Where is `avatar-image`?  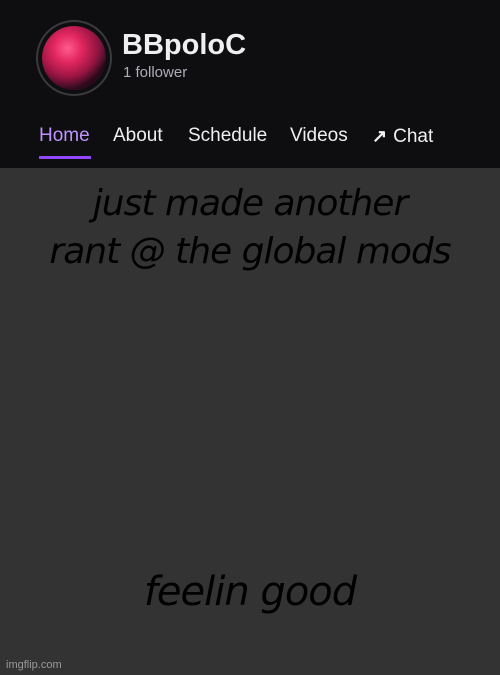 avatar-image is located at coordinates (74, 58).